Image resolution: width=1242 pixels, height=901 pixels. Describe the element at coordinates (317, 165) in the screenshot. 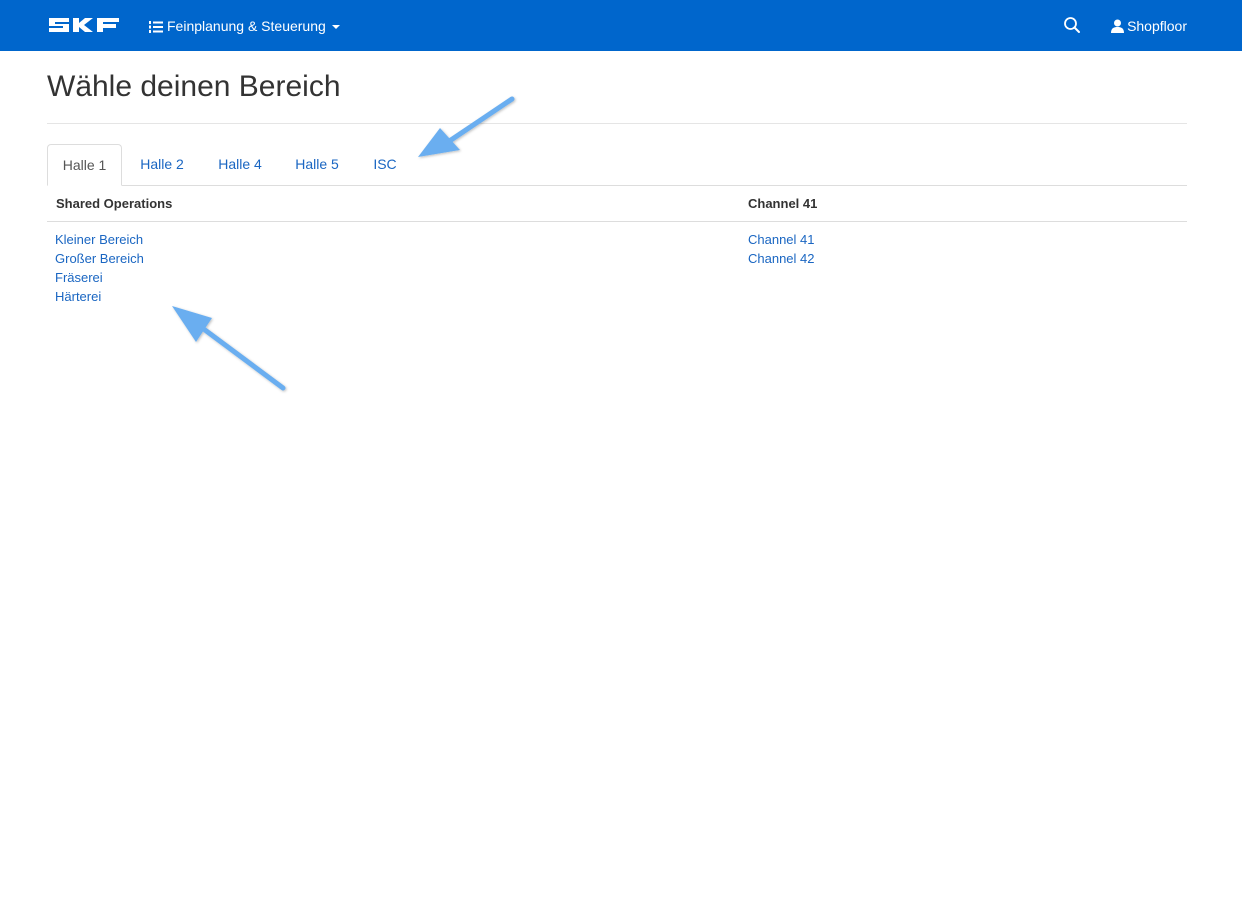

I see `tab-halle-5: Halle 5` at that location.